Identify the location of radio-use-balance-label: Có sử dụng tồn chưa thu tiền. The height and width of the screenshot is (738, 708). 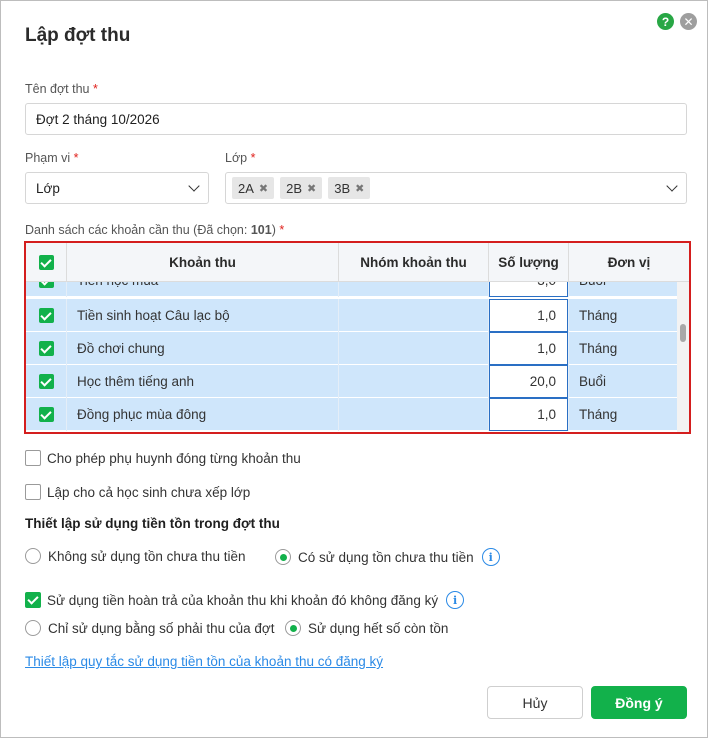
(386, 557).